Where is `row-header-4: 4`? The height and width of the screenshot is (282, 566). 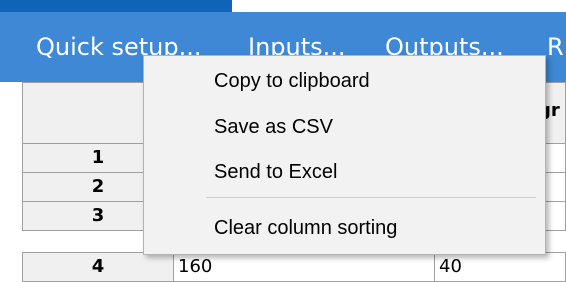
row-header-4: 4 is located at coordinates (98, 267).